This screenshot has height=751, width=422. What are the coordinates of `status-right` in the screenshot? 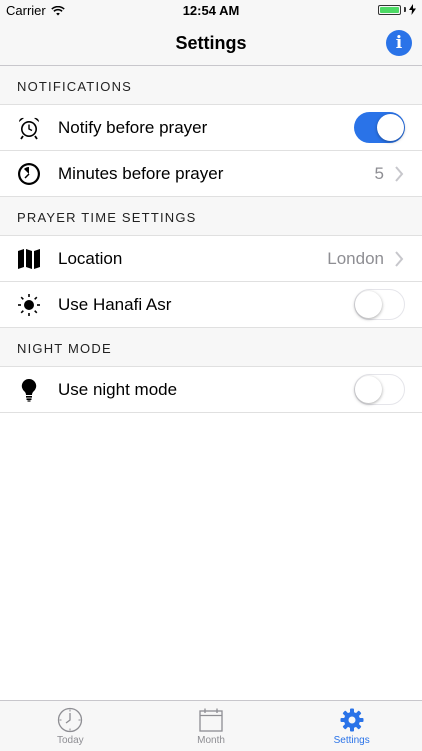 It's located at (397, 9).